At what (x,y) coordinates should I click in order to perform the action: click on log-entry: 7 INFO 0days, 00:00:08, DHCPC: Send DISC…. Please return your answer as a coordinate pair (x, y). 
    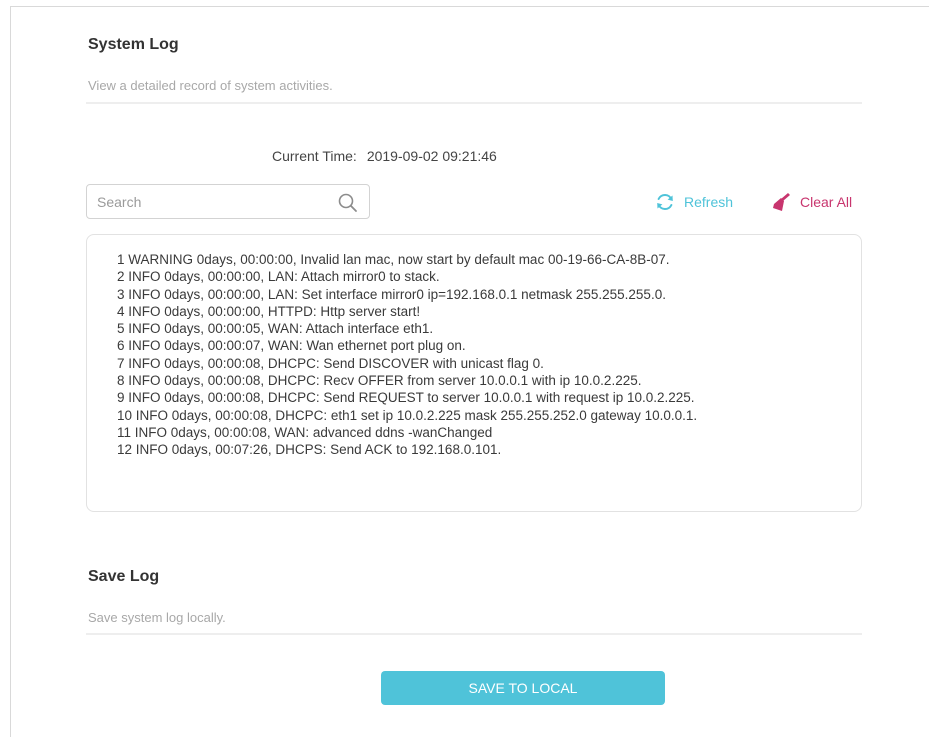
    Looking at the image, I should click on (330, 363).